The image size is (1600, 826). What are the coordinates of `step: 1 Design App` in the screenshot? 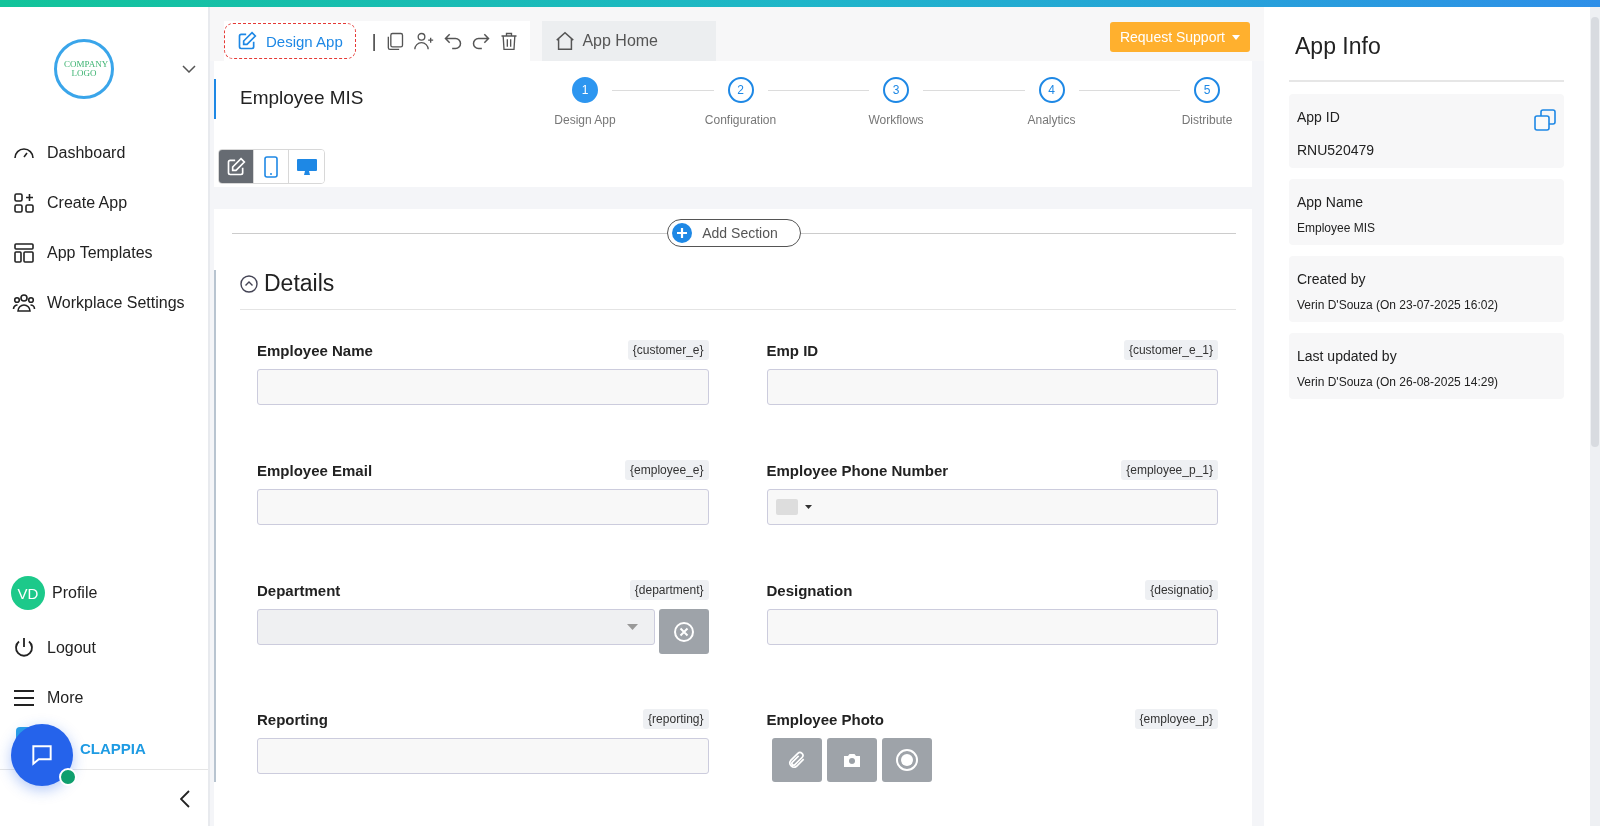 It's located at (585, 102).